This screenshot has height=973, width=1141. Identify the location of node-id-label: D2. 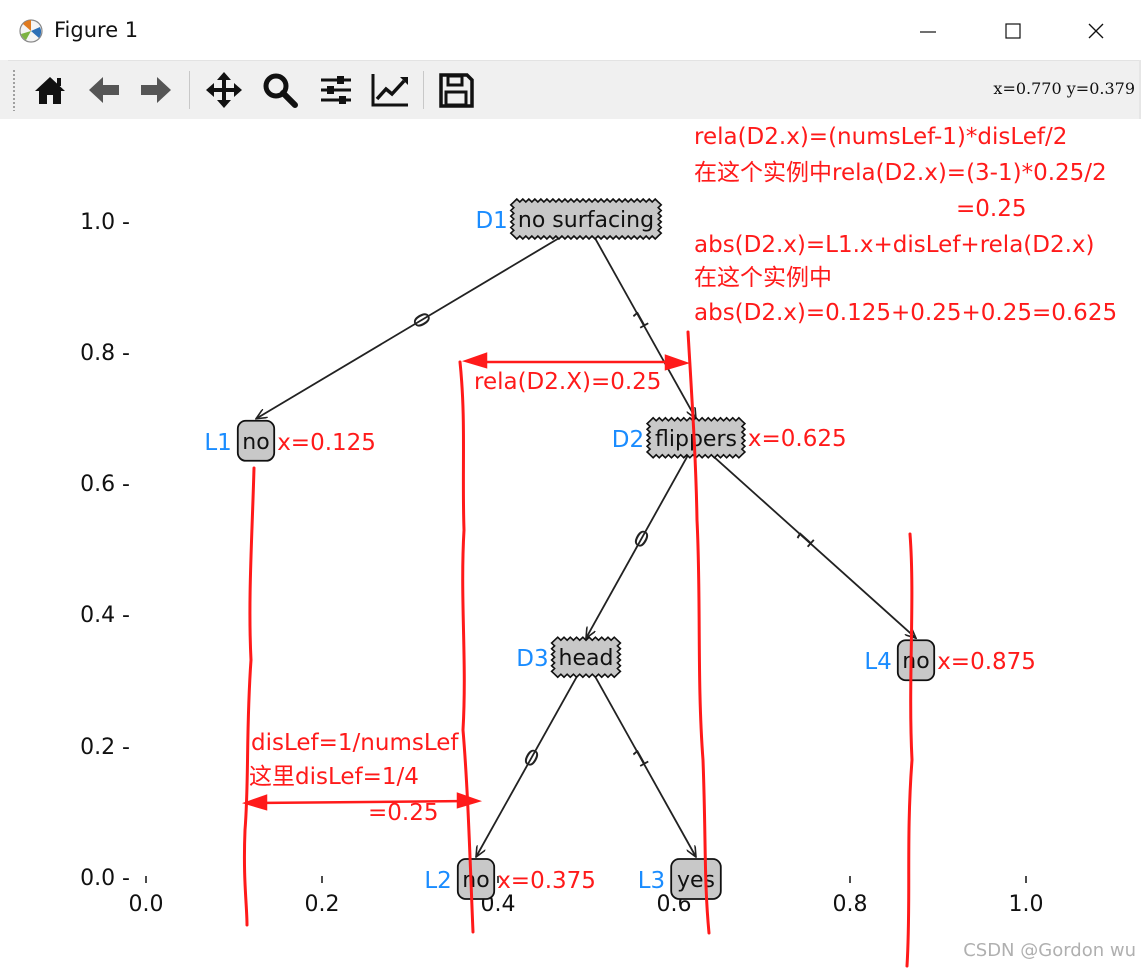
(628, 440).